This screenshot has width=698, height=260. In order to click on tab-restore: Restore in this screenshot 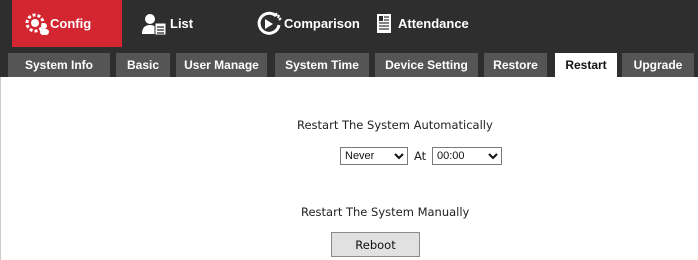, I will do `click(515, 65)`.